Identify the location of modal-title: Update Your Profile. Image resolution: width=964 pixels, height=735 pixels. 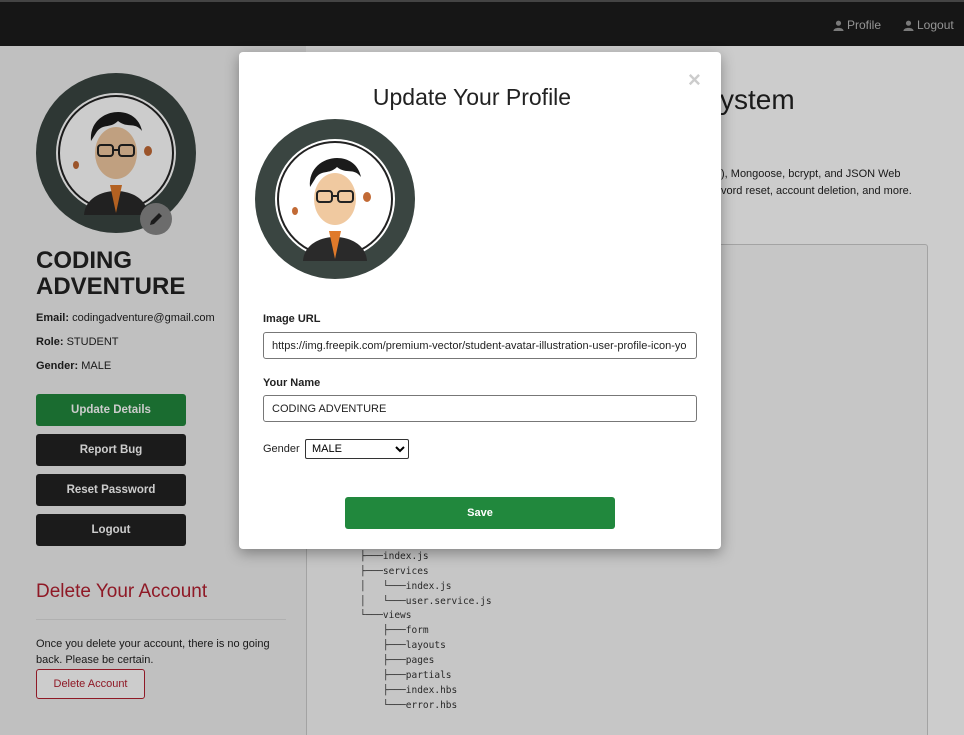
(472, 97).